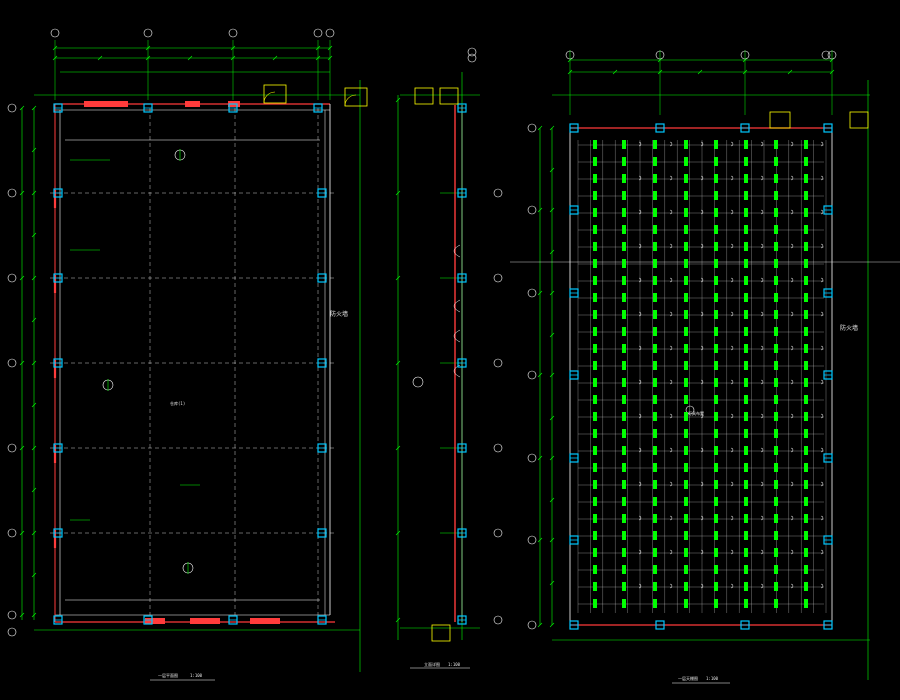 This screenshot has height=700, width=900. I want to click on plan-c-scale: 1:100, so click(712, 678).